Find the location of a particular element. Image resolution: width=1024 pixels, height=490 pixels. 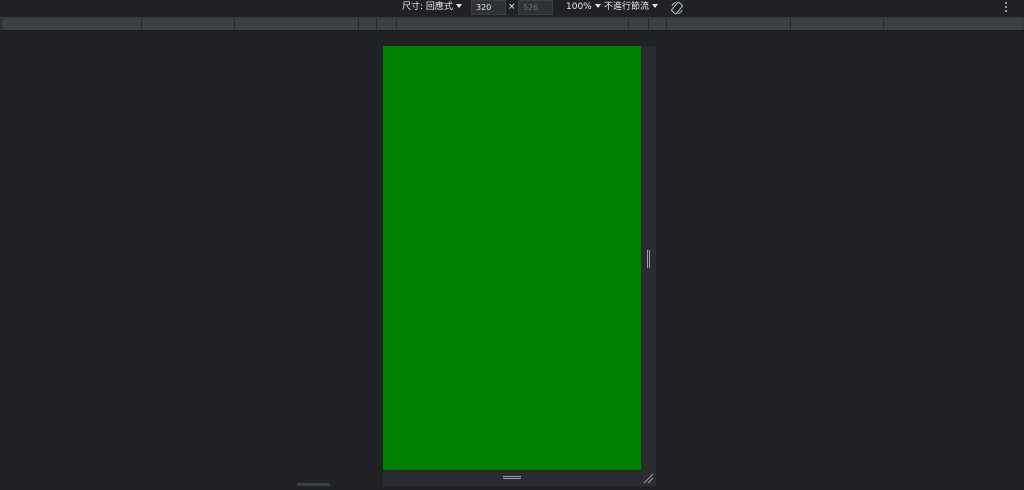

resize-corner-icon is located at coordinates (648, 478).